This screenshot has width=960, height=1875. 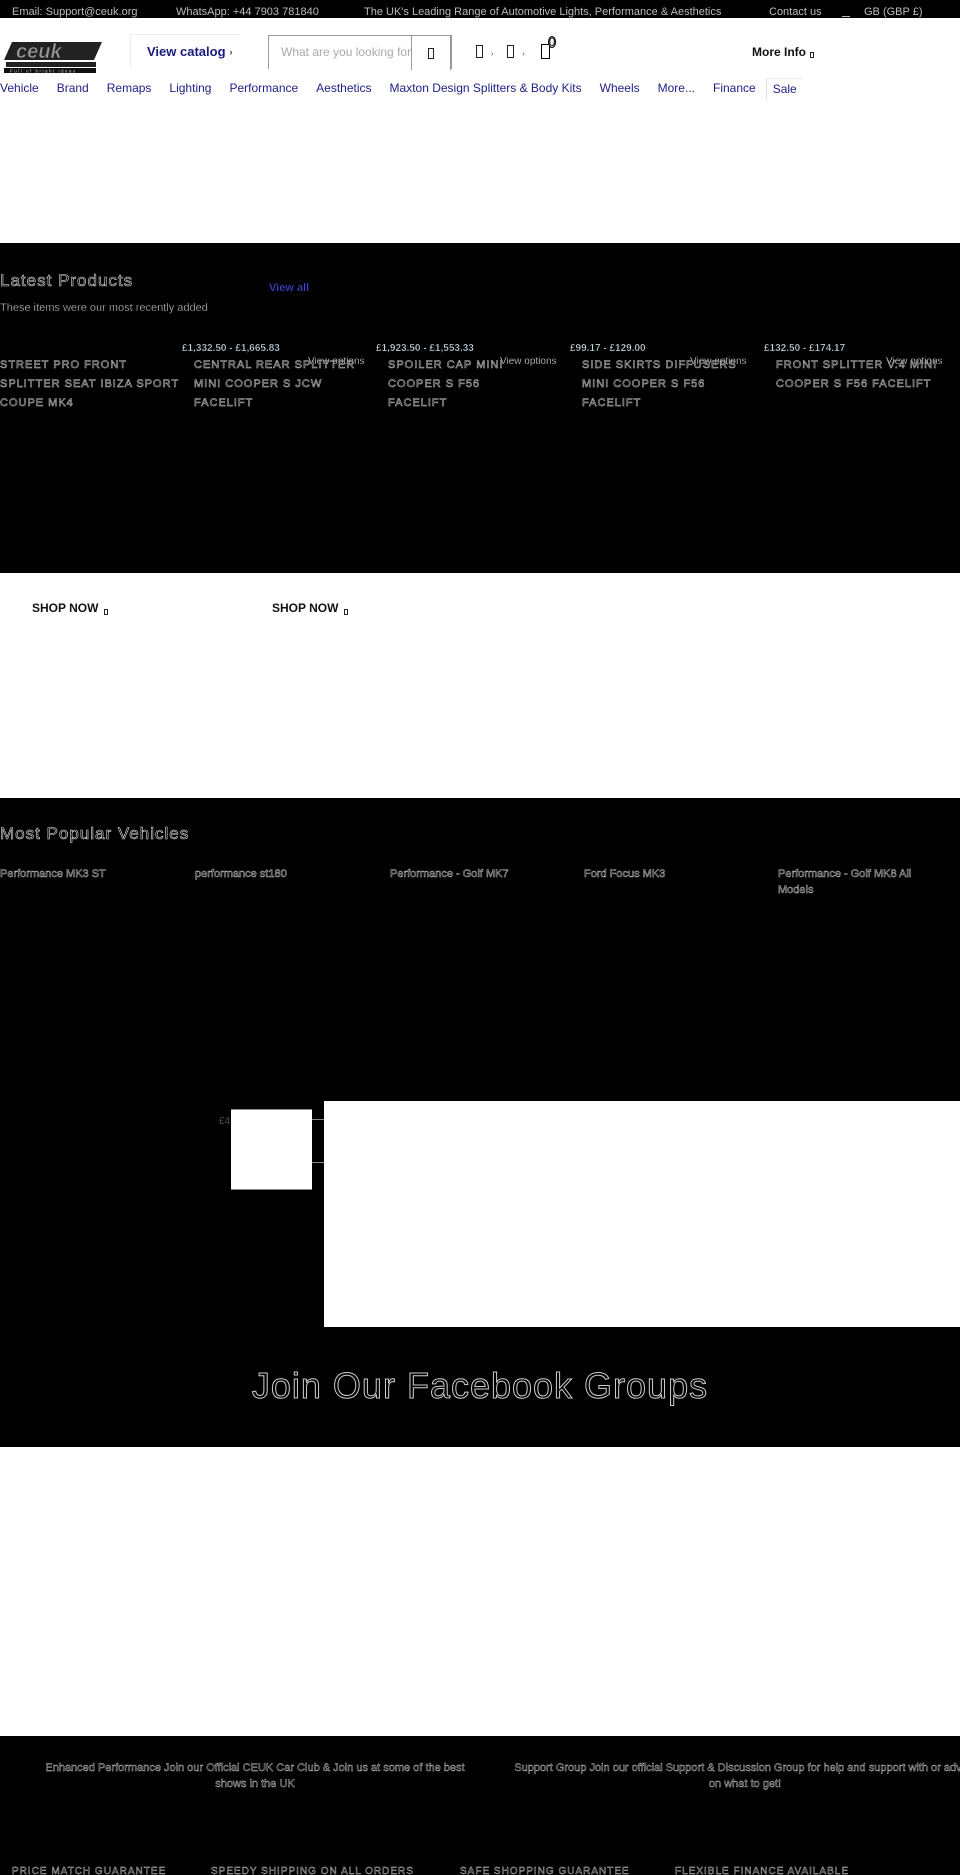 What do you see at coordinates (43, 71) in the screenshot?
I see `svg-text: Full of bright ideas` at bounding box center [43, 71].